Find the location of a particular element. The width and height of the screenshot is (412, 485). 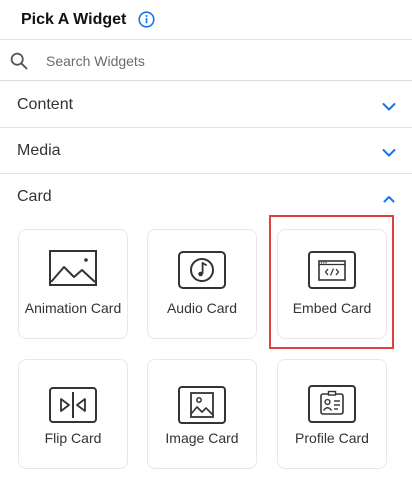

section-content: Content is located at coordinates (206, 105).